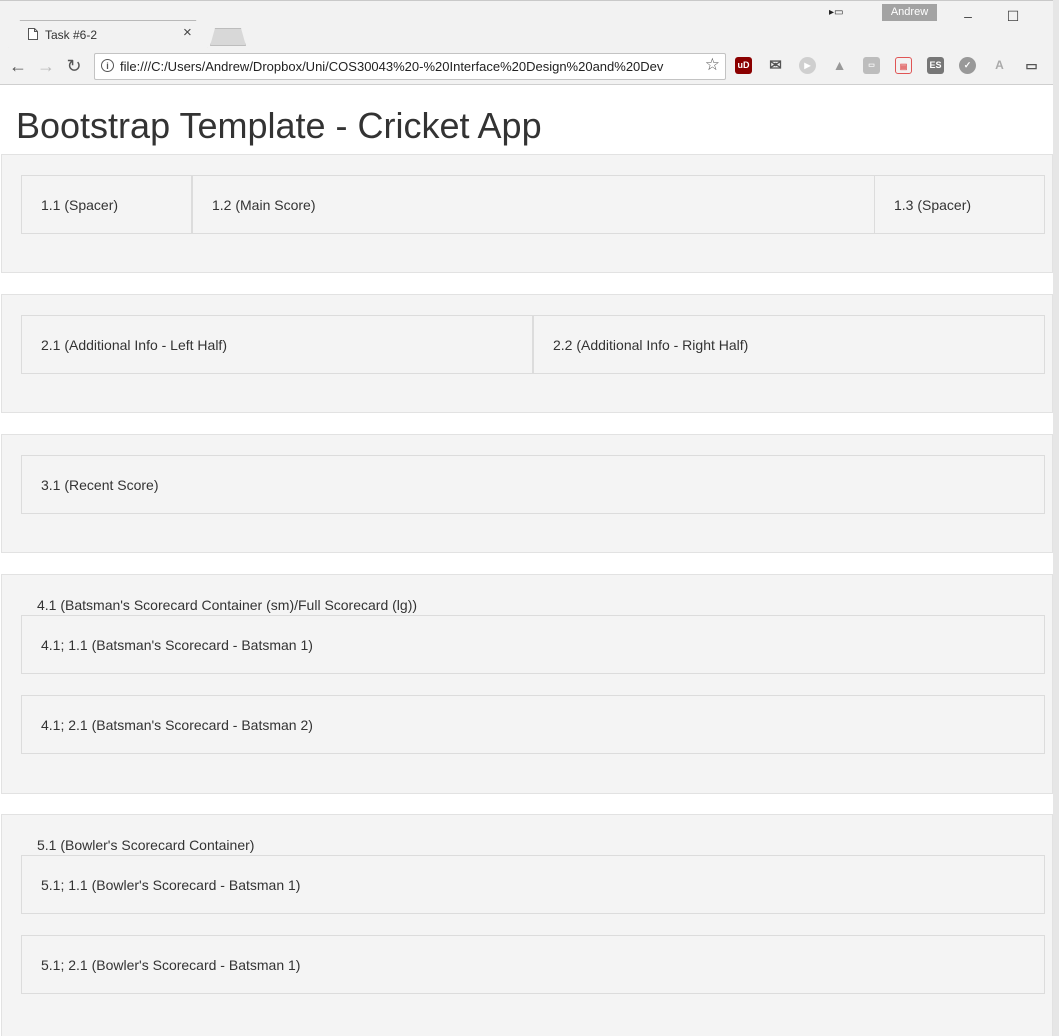  What do you see at coordinates (871, 65) in the screenshot?
I see `screenshot-icon: ▭` at bounding box center [871, 65].